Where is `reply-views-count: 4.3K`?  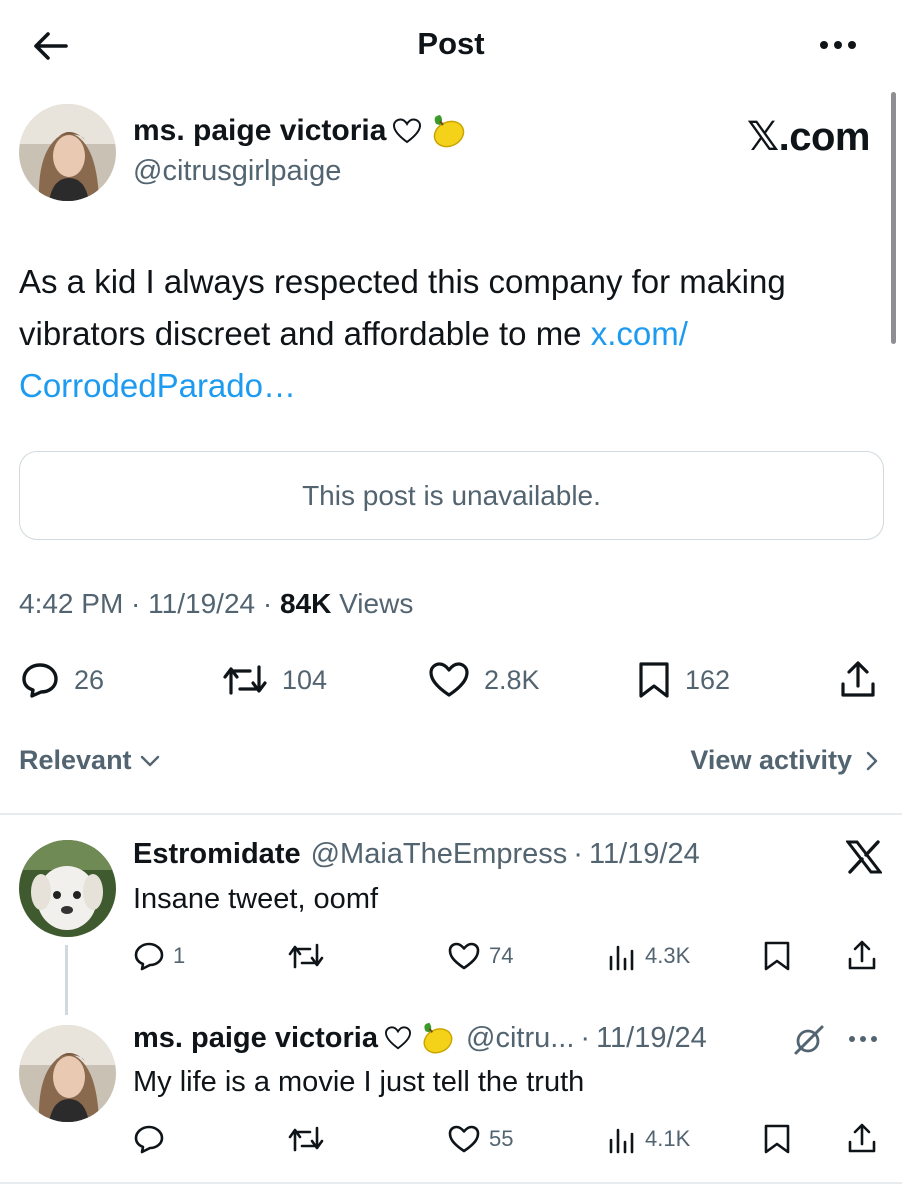
reply-views-count: 4.3K is located at coordinates (668, 955).